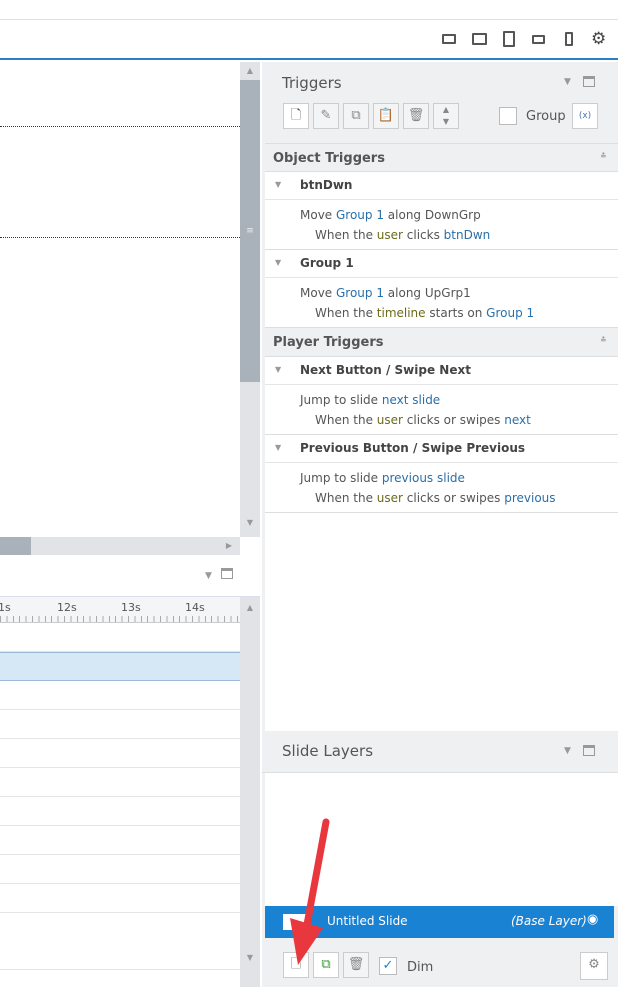  Describe the element at coordinates (310, 891) in the screenshot. I see `annotation-arrow` at that location.